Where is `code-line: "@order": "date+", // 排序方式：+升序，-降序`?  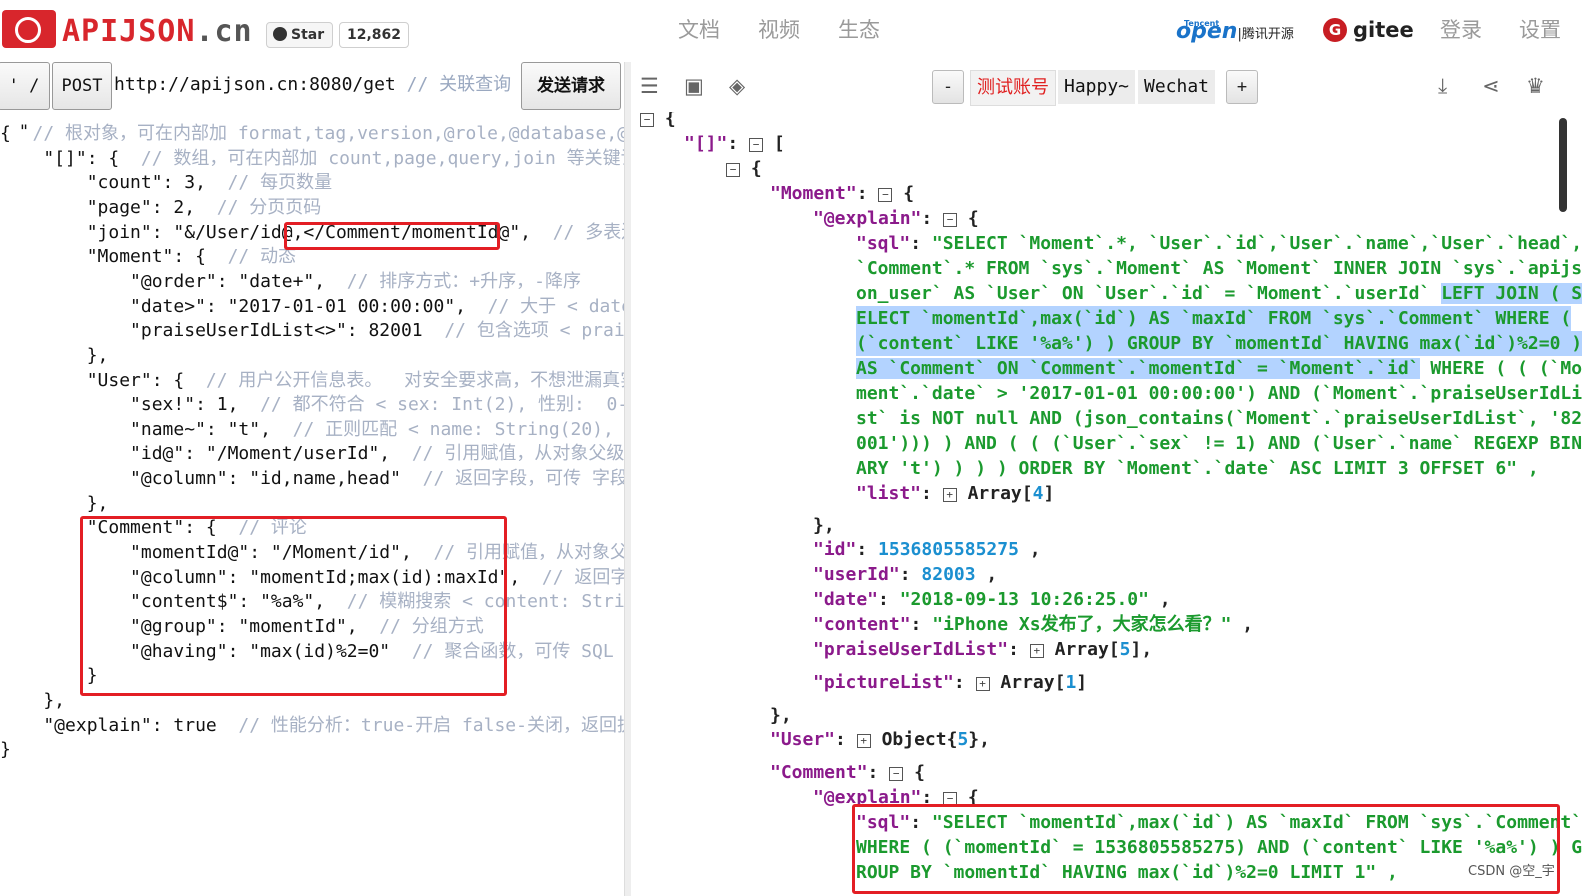 code-line: "@order": "date+", // 排序方式：+升序，-降序 is located at coordinates (290, 282).